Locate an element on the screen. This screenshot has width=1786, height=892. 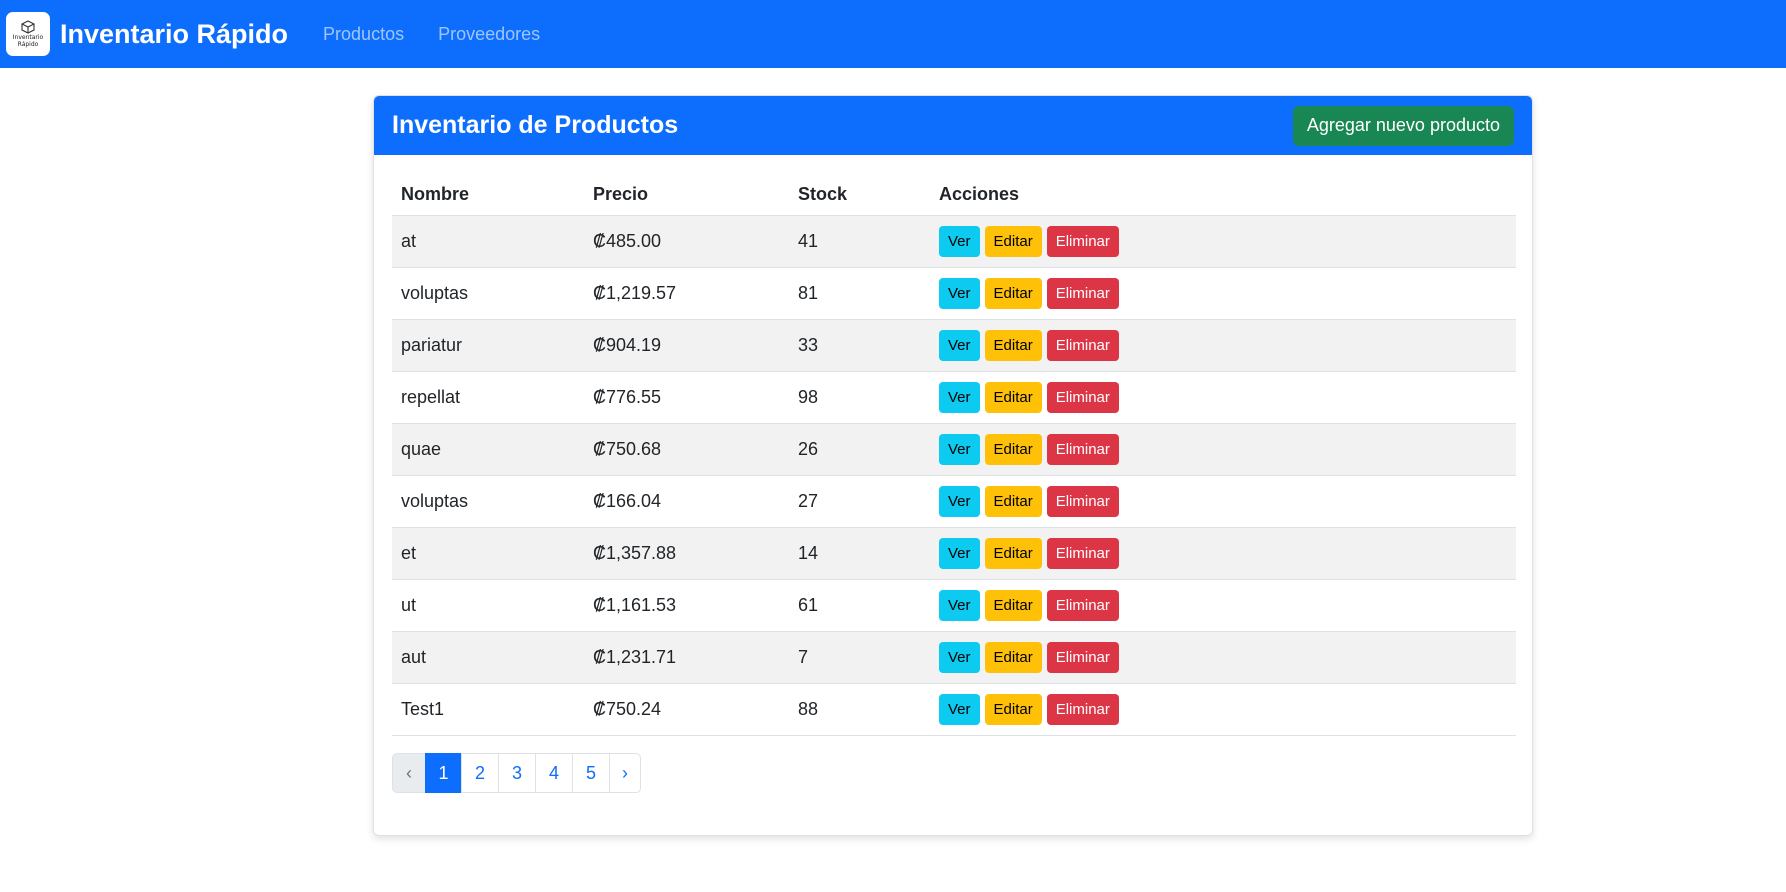
cell-nombre: et is located at coordinates (488, 553).